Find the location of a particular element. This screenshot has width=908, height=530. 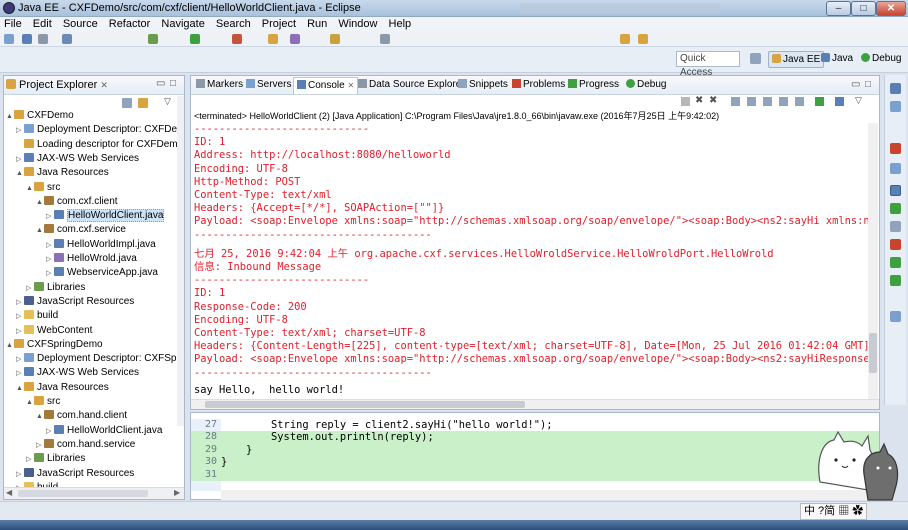

menu-file: File is located at coordinates (13, 24).